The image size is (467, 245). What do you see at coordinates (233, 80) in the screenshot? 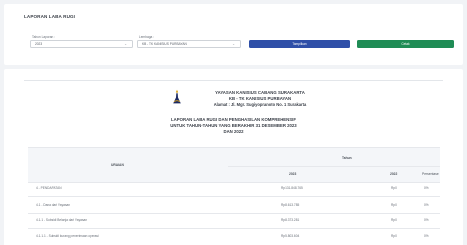
I see `divider` at bounding box center [233, 80].